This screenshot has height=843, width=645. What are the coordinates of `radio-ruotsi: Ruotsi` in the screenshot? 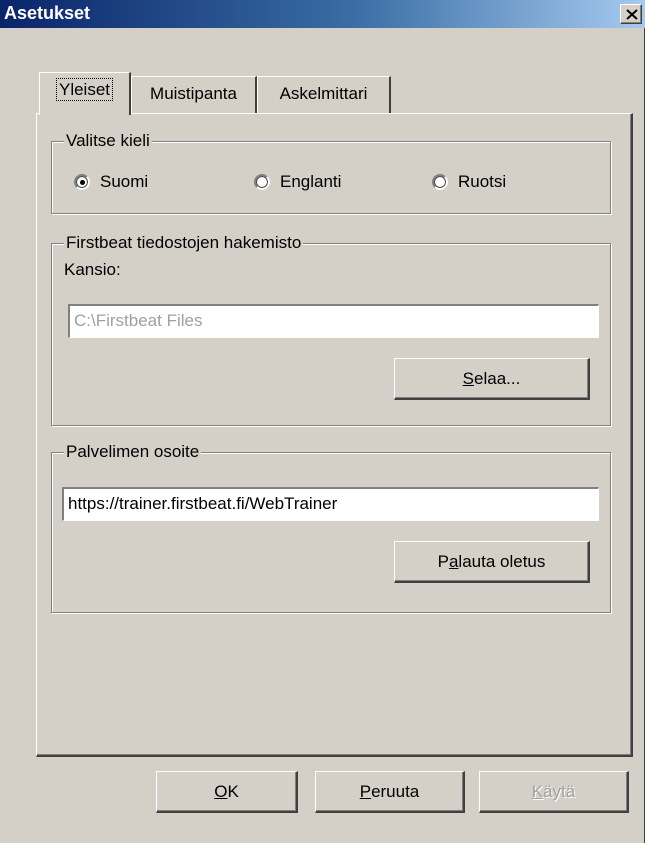 It's located at (469, 182).